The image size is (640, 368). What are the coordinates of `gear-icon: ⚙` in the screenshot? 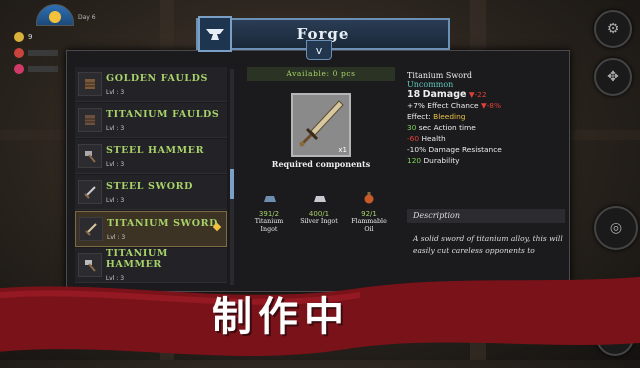 It's located at (613, 29).